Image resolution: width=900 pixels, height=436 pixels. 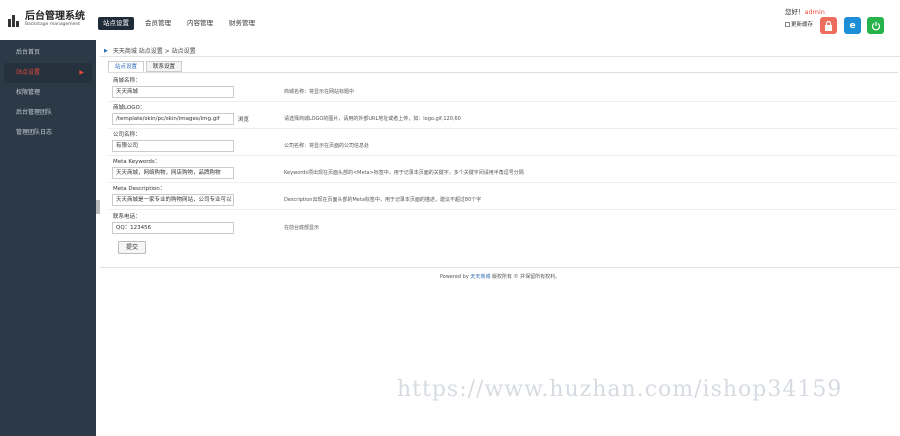 I want to click on phone-input: QQ：123456, so click(x=173, y=228).